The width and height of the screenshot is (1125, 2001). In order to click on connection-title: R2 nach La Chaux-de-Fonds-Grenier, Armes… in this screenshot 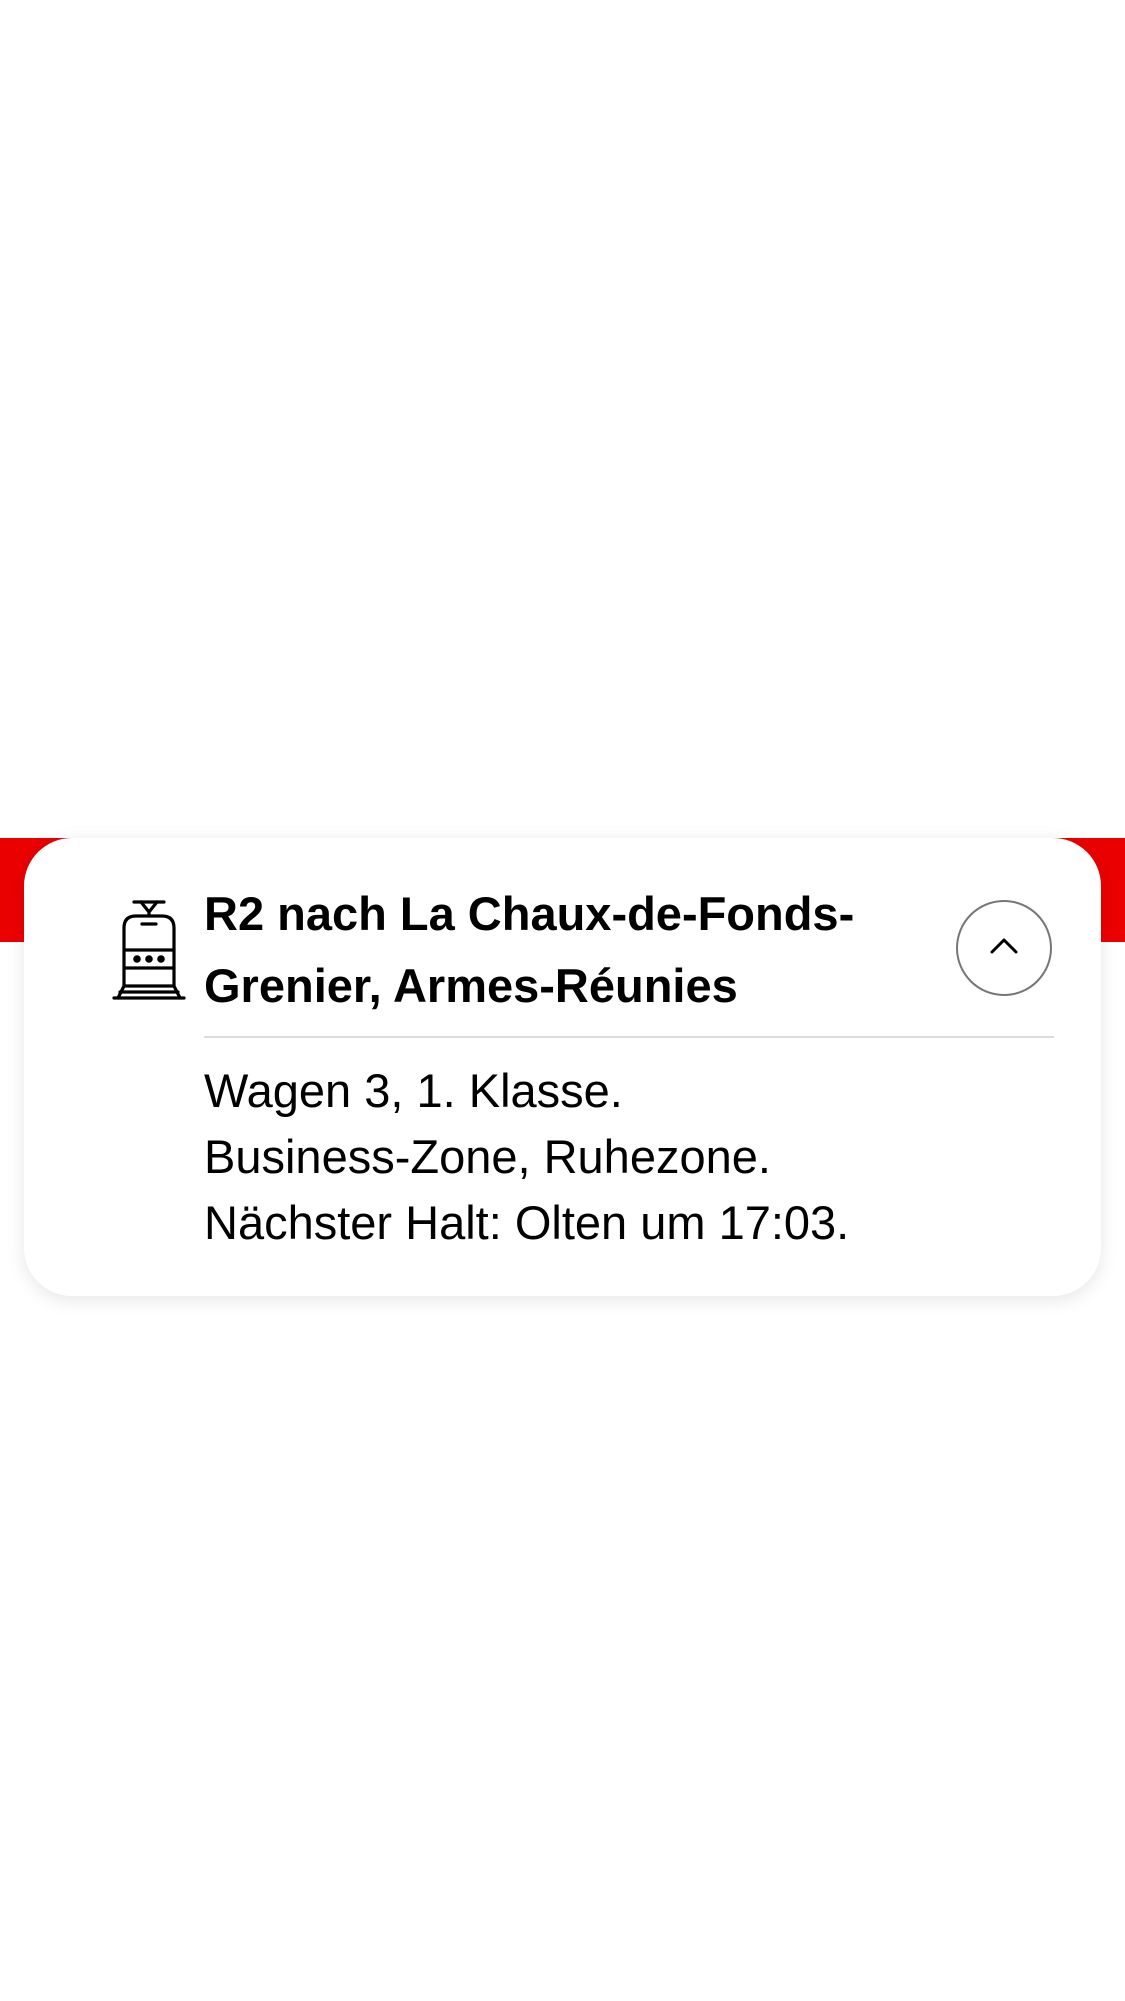, I will do `click(529, 949)`.